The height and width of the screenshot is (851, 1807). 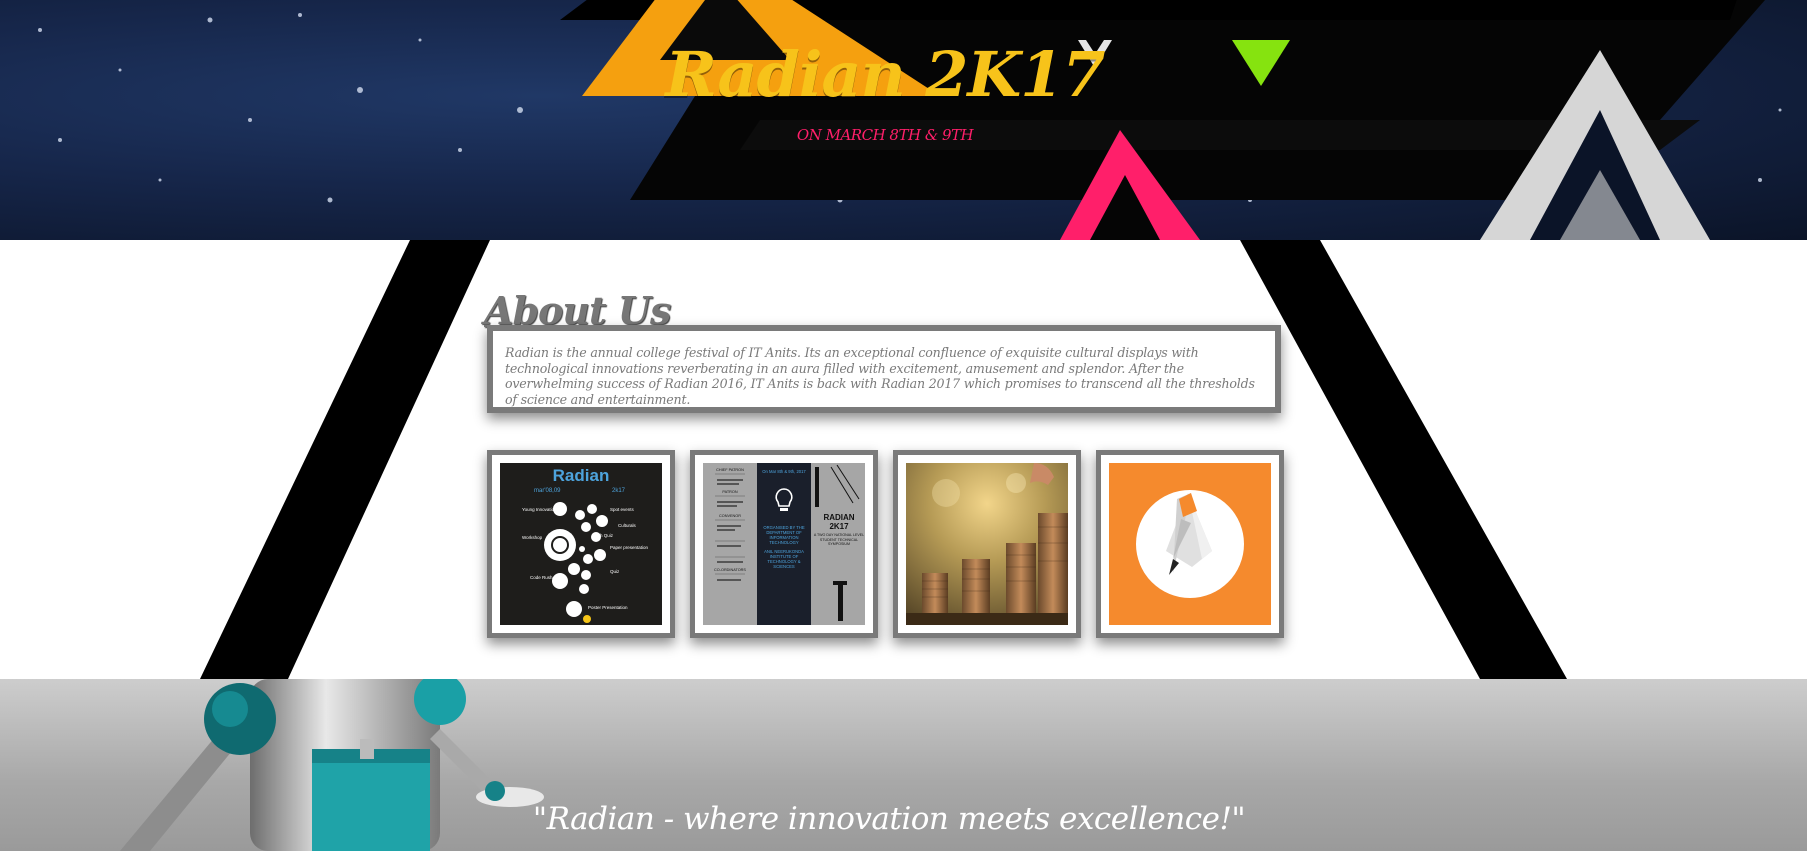 What do you see at coordinates (885, 74) in the screenshot?
I see `site-title: Radian 2K17` at bounding box center [885, 74].